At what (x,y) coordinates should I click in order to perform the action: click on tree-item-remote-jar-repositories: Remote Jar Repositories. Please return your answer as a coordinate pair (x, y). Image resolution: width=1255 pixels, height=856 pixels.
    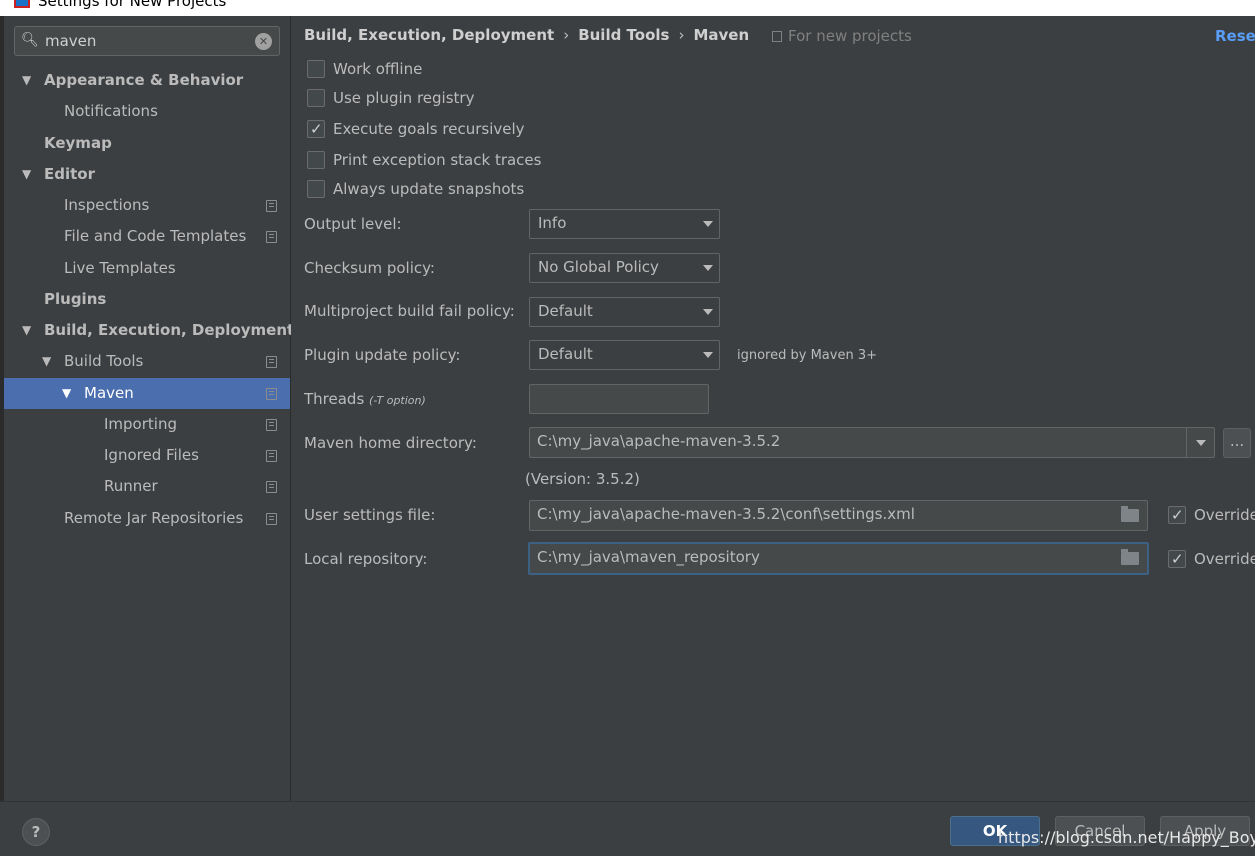
    Looking at the image, I should click on (147, 518).